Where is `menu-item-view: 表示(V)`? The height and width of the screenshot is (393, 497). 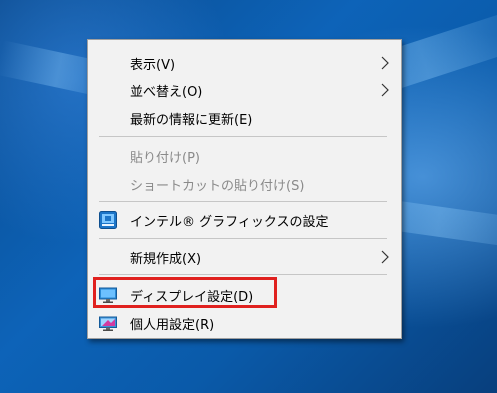 menu-item-view: 表示(V) is located at coordinates (244, 63).